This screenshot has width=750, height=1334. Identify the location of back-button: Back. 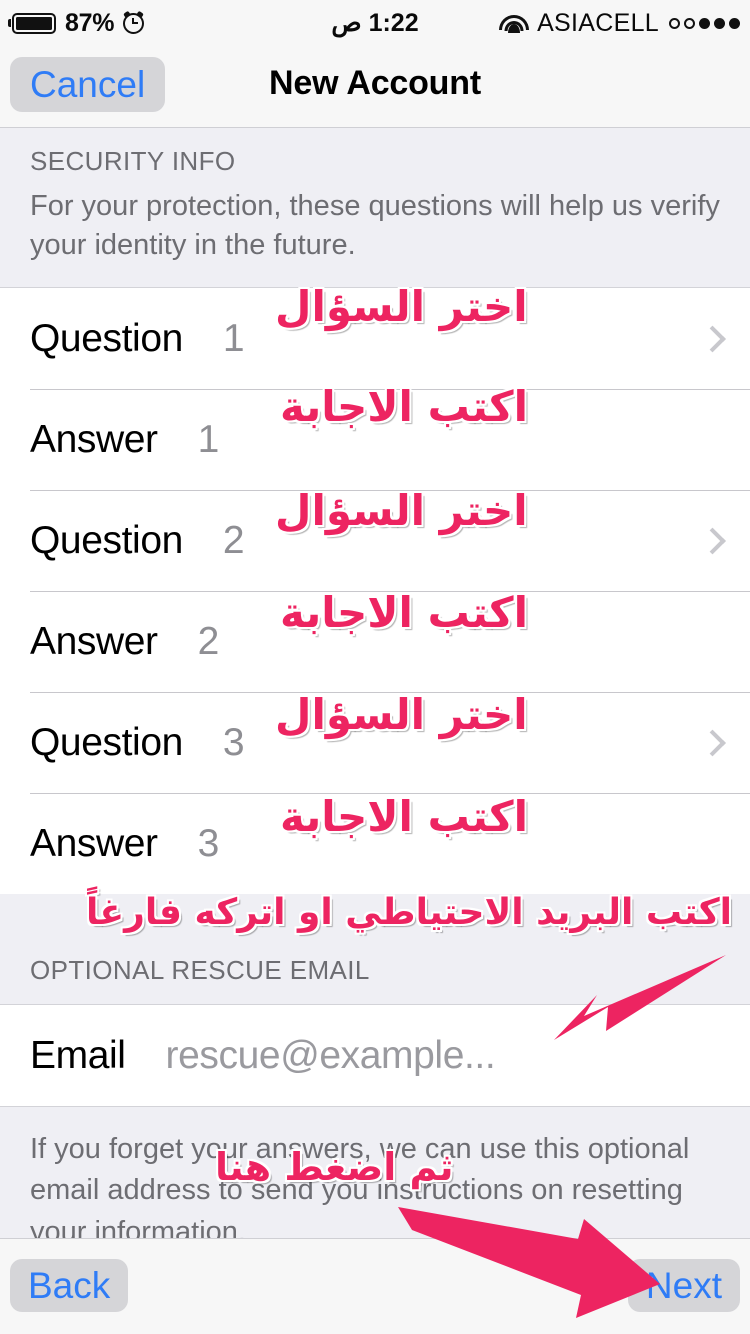
(69, 1285).